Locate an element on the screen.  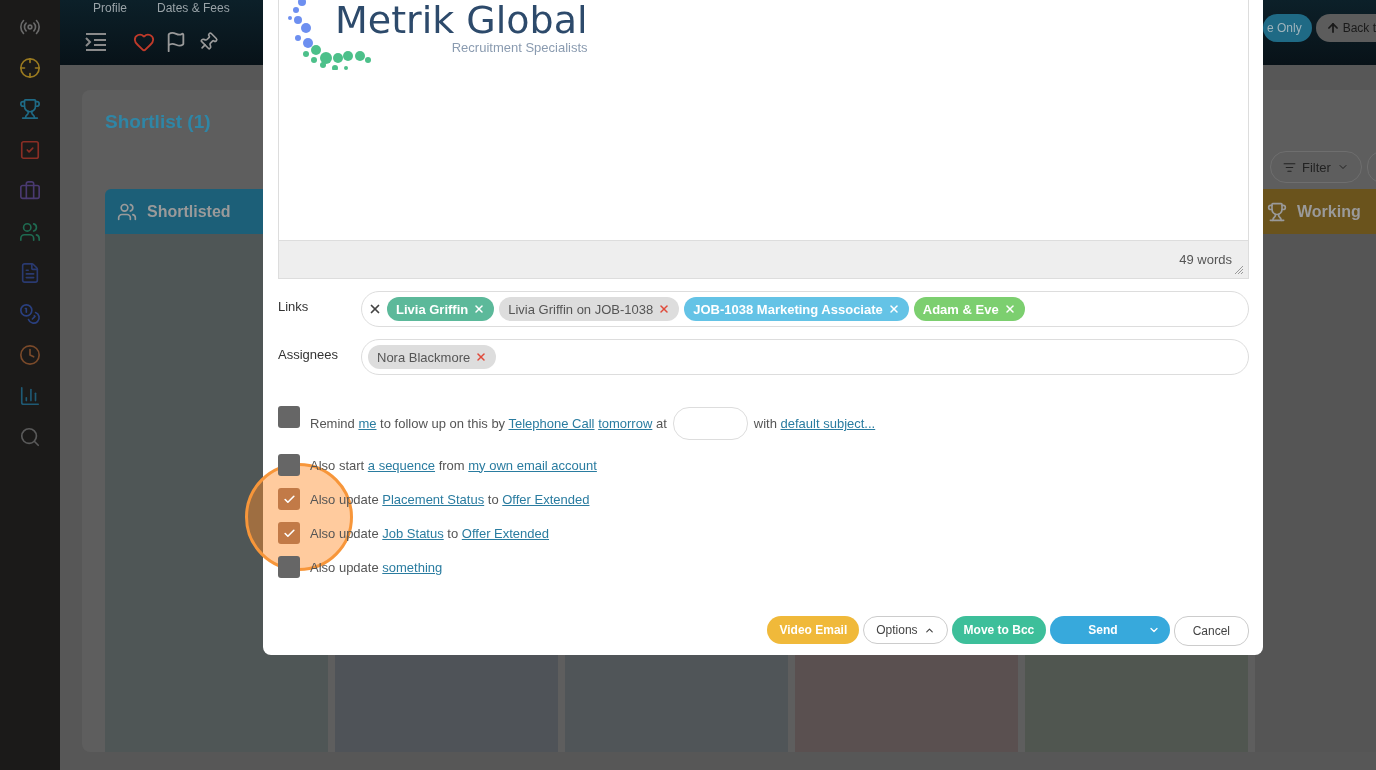
option-link: tomorrow is located at coordinates (625, 423).